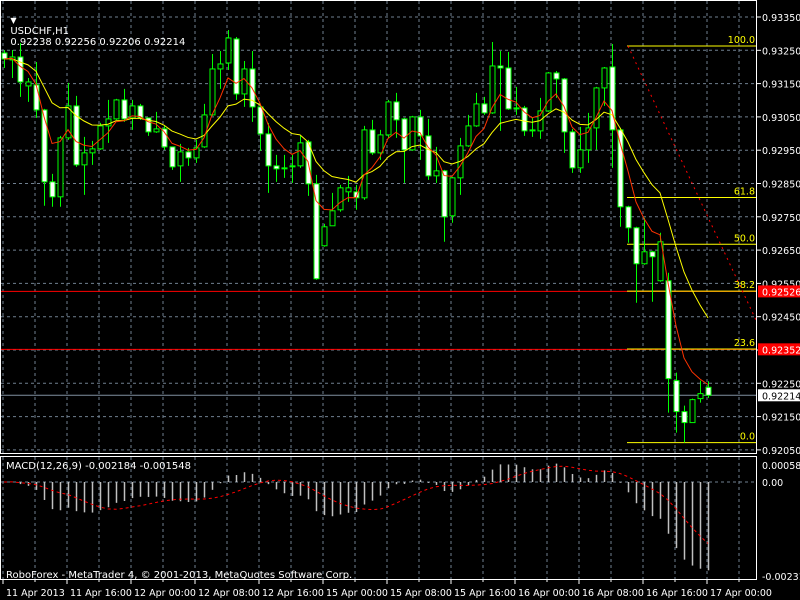 The width and height of the screenshot is (800, 600). I want to click on ohlc-values: 0.92238 0.92256 0.92206 0.92214, so click(98, 42).